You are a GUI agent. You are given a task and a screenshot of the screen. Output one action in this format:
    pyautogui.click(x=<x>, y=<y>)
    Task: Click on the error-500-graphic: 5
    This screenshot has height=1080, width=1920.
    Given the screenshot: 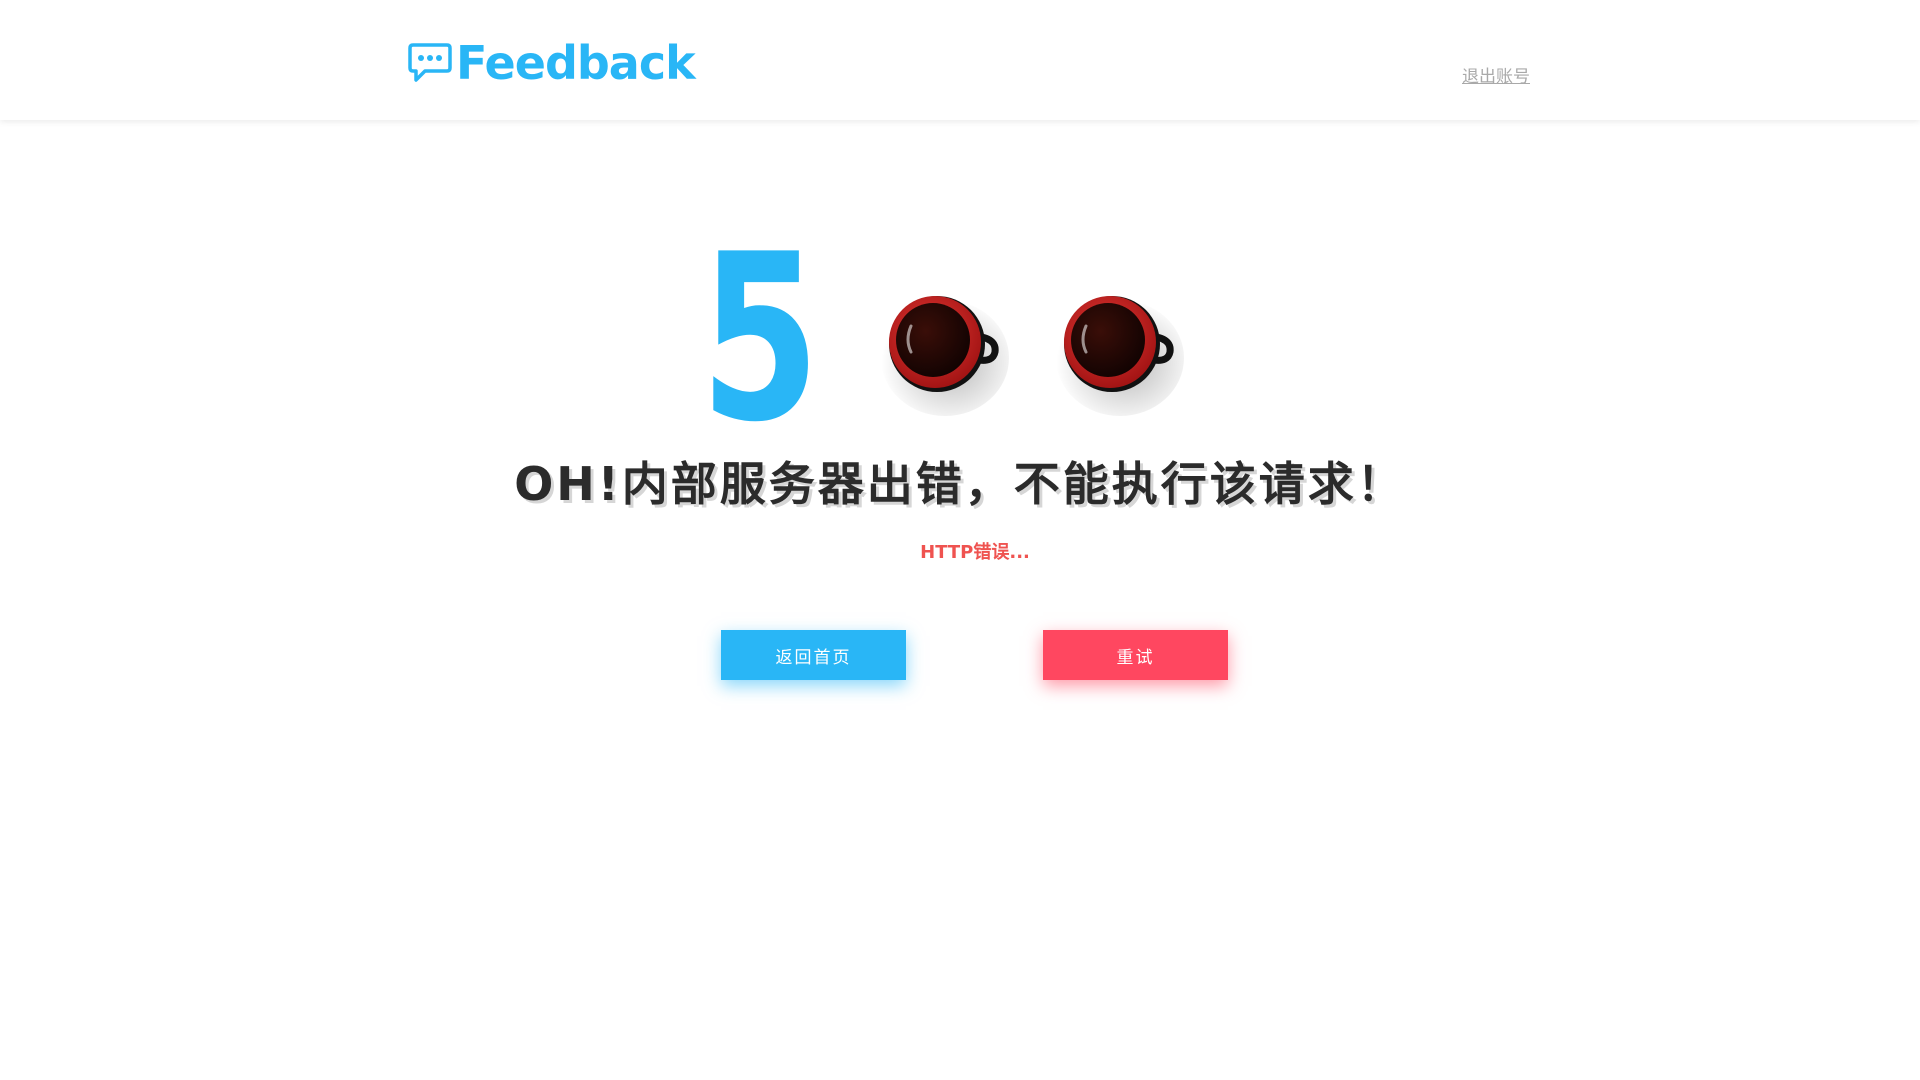 What is the action you would take?
    pyautogui.click(x=950, y=340)
    